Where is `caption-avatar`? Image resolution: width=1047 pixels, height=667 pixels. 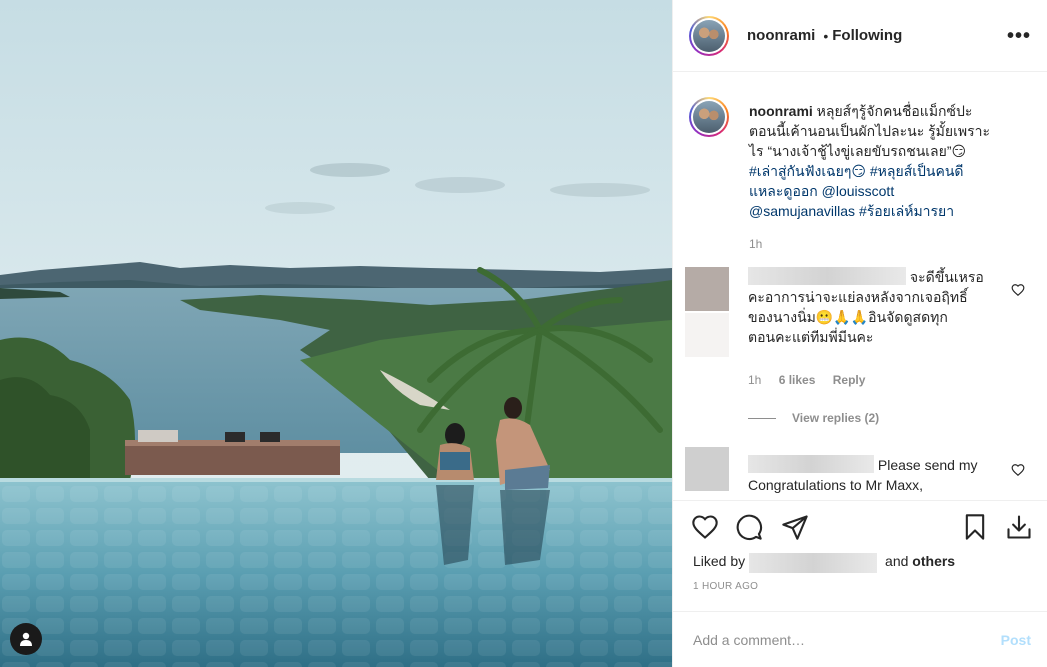 caption-avatar is located at coordinates (709, 117).